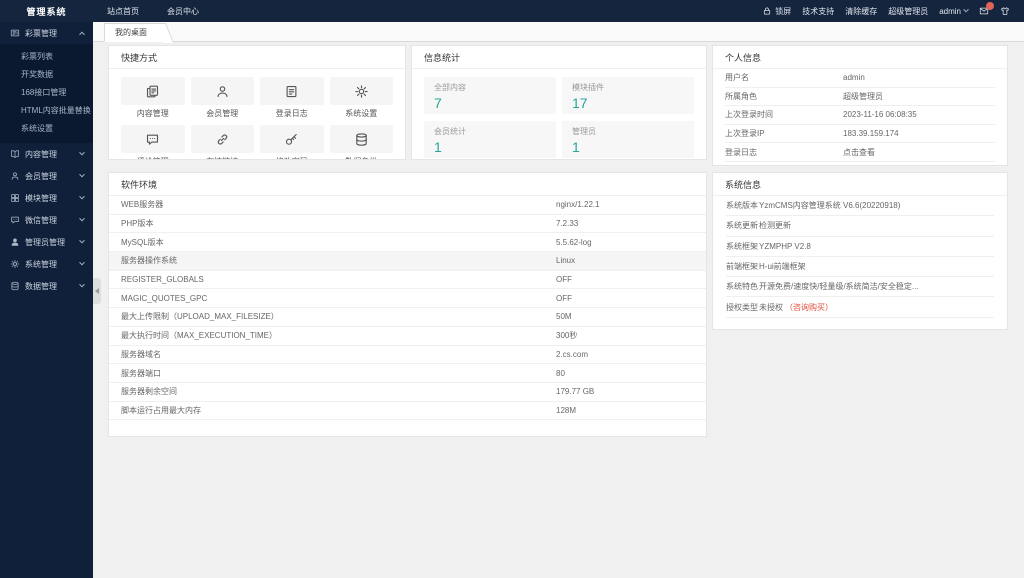 This screenshot has height=578, width=1024. Describe the element at coordinates (742, 307) in the screenshot. I see `system-row-label: 授权类型` at that location.